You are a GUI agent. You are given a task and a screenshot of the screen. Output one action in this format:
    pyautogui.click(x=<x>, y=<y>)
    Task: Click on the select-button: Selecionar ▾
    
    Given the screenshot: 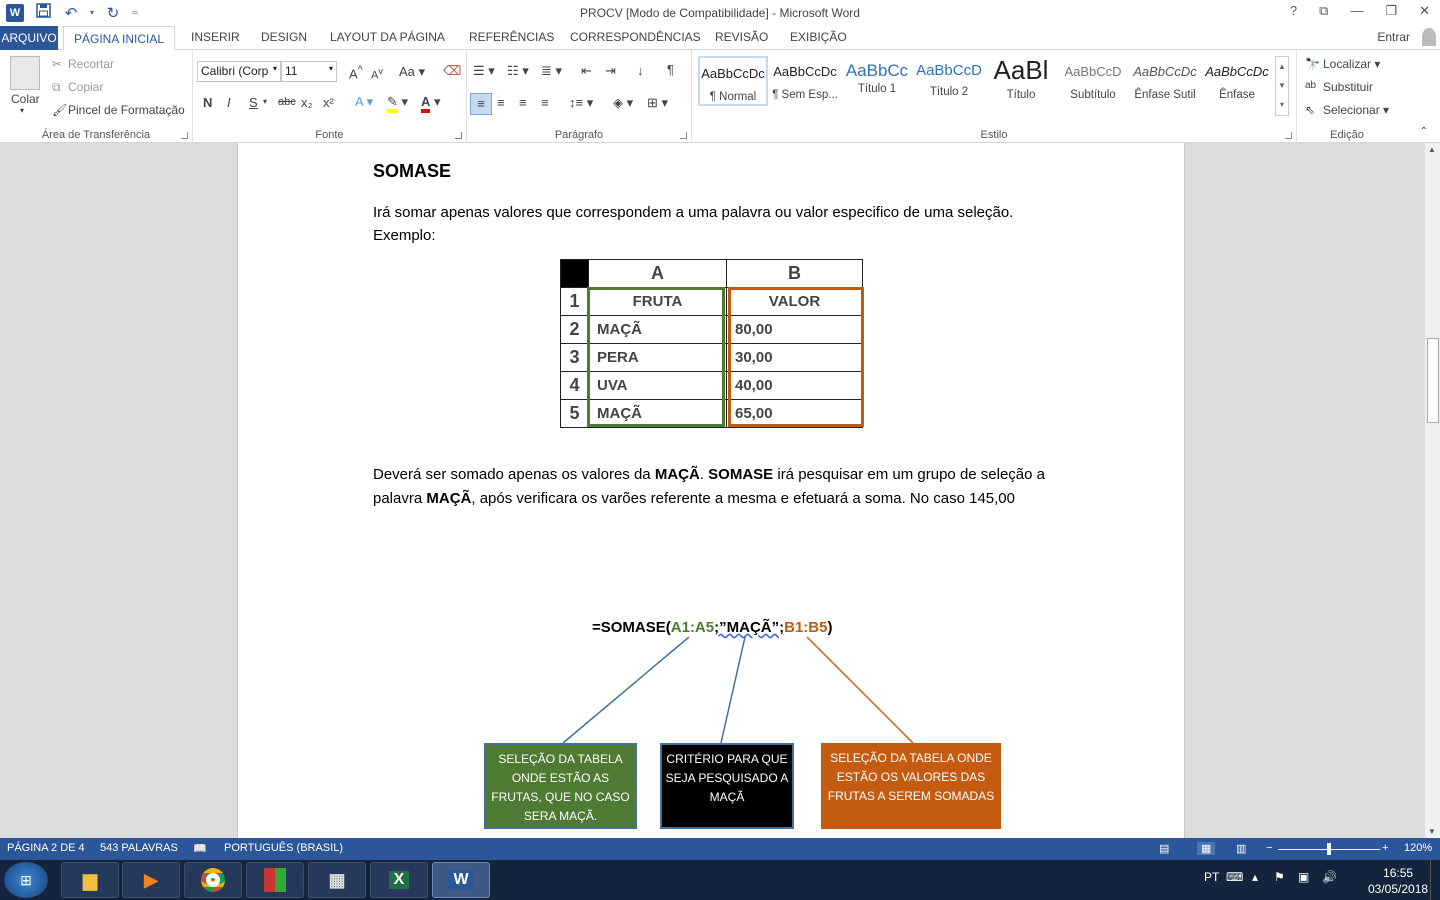 What is the action you would take?
    pyautogui.click(x=1356, y=110)
    